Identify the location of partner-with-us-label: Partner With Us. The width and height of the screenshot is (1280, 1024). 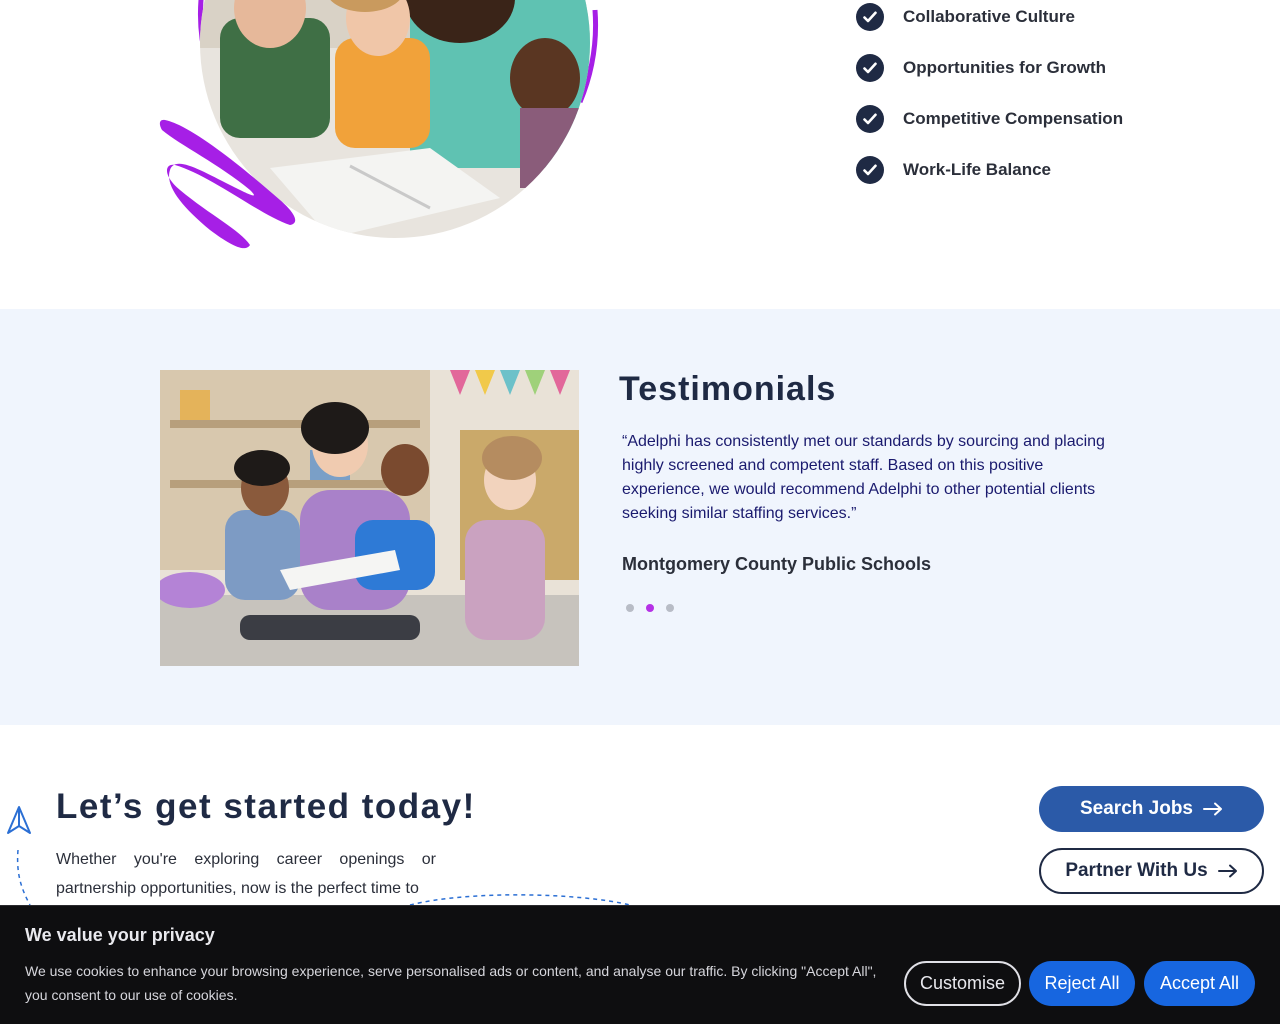
(1136, 870).